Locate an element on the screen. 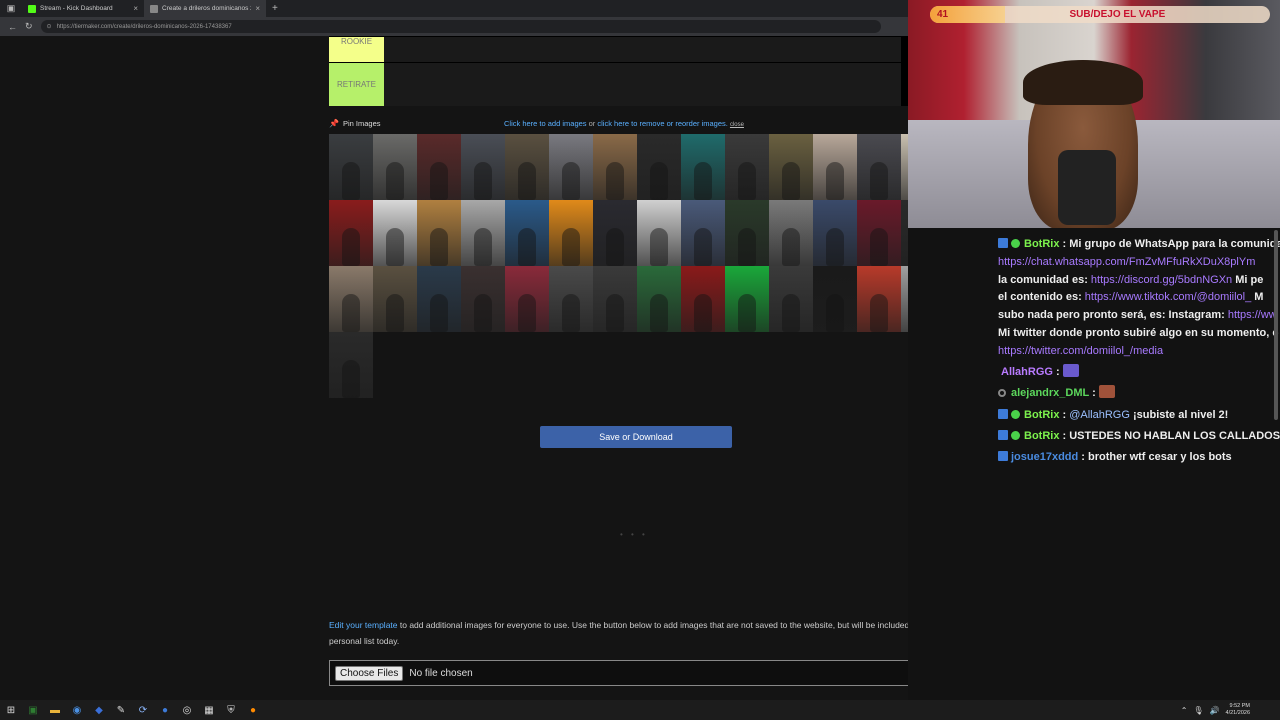 This screenshot has width=1280, height=720. site-info-icon: ⊙ is located at coordinates (49, 26).